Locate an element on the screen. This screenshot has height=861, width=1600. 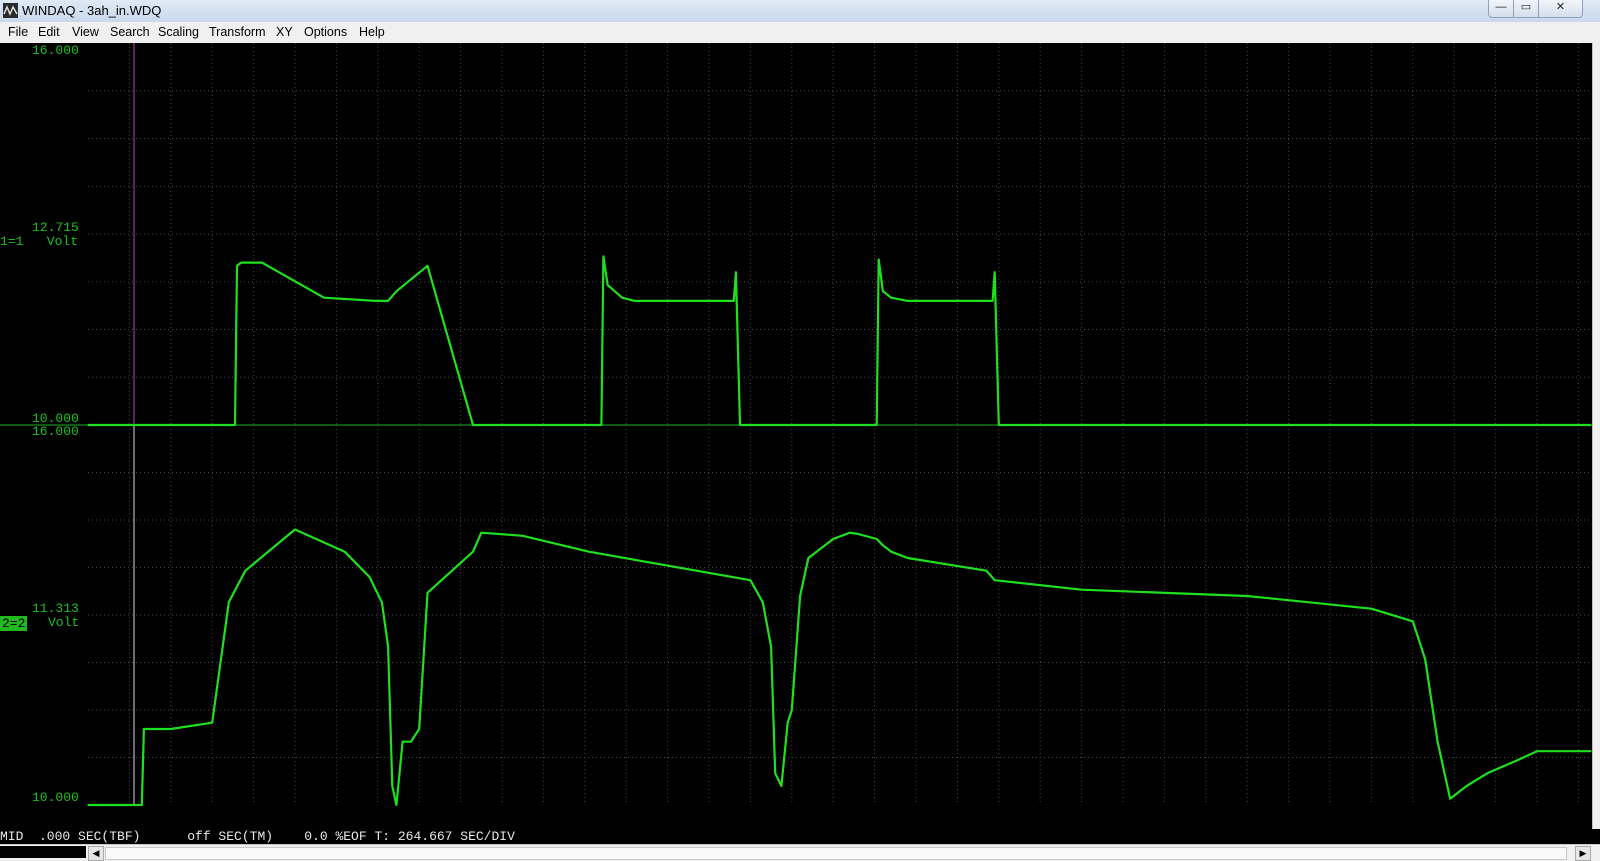
menu-xy: XY is located at coordinates (284, 32).